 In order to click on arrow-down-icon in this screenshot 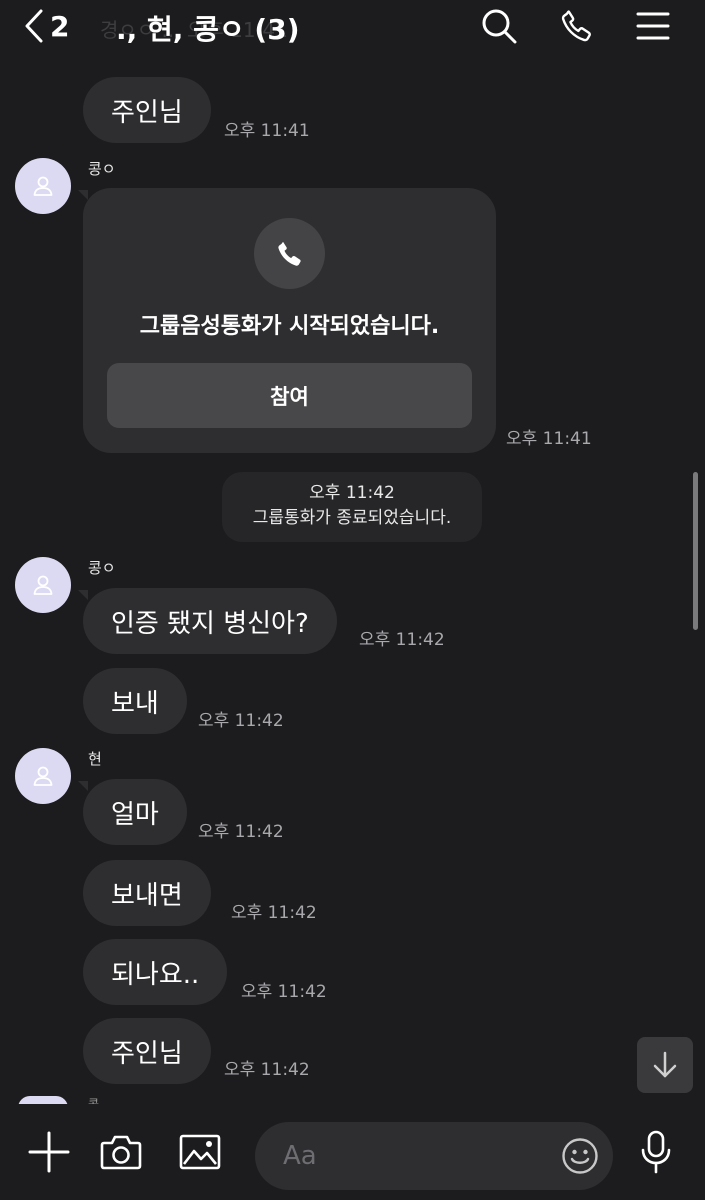, I will do `click(665, 1064)`.